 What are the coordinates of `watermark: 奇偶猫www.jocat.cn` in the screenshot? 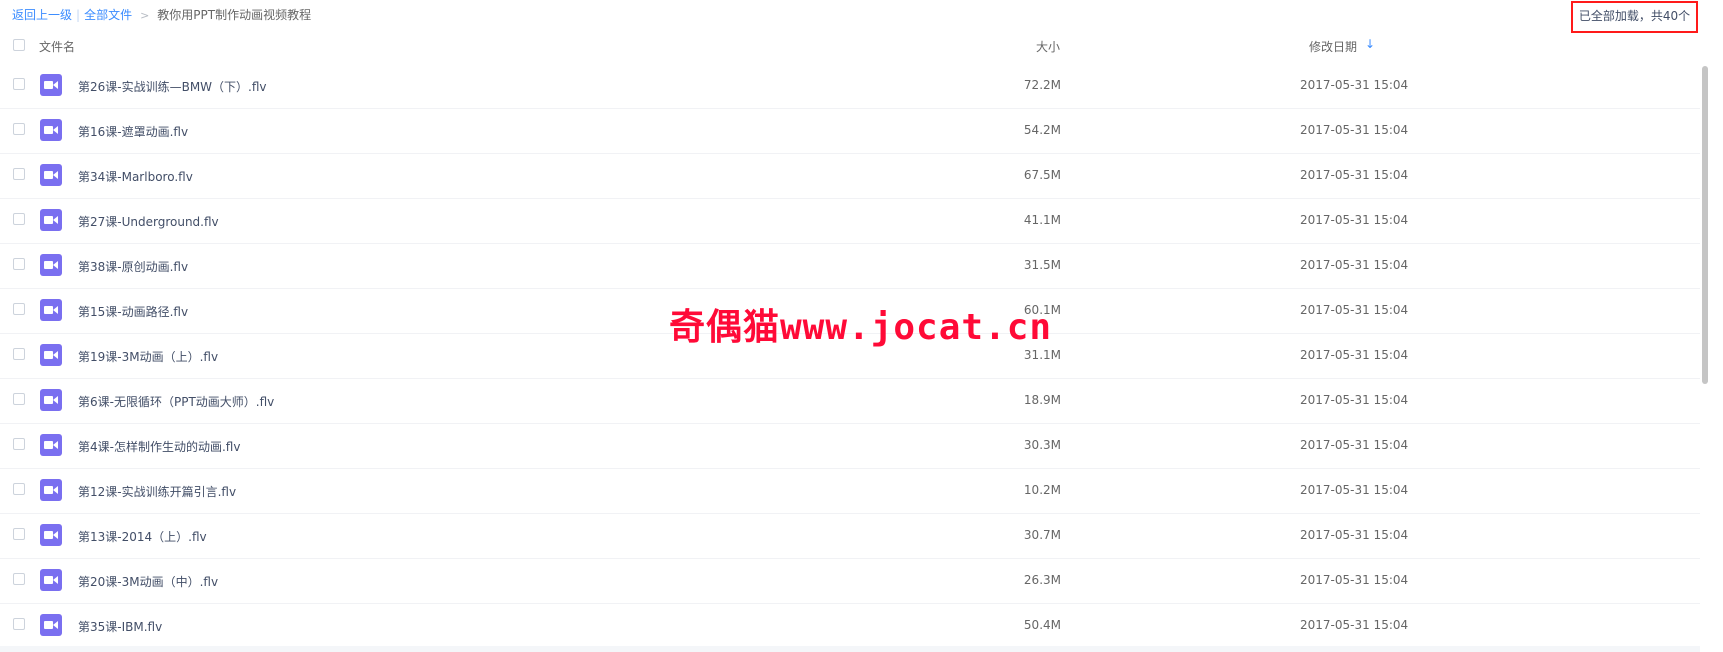 It's located at (861, 327).